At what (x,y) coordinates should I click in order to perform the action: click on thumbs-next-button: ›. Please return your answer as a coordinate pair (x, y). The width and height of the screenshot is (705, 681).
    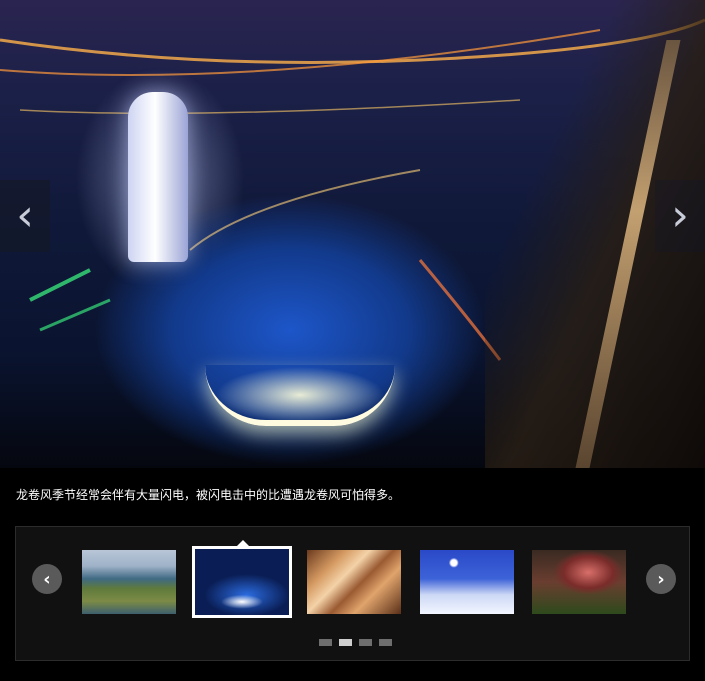
    Looking at the image, I should click on (661, 579).